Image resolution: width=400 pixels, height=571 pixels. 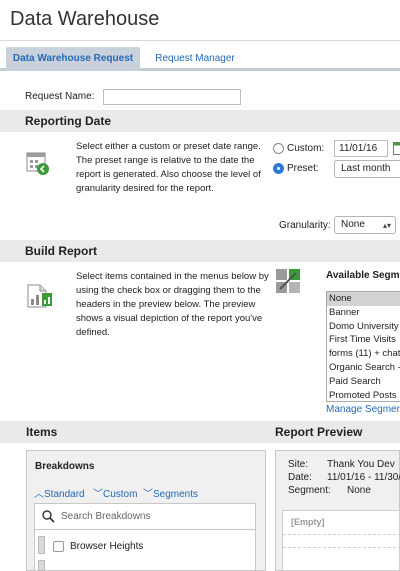 What do you see at coordinates (363, 340) in the screenshot?
I see `segment-option: First Time Visits` at bounding box center [363, 340].